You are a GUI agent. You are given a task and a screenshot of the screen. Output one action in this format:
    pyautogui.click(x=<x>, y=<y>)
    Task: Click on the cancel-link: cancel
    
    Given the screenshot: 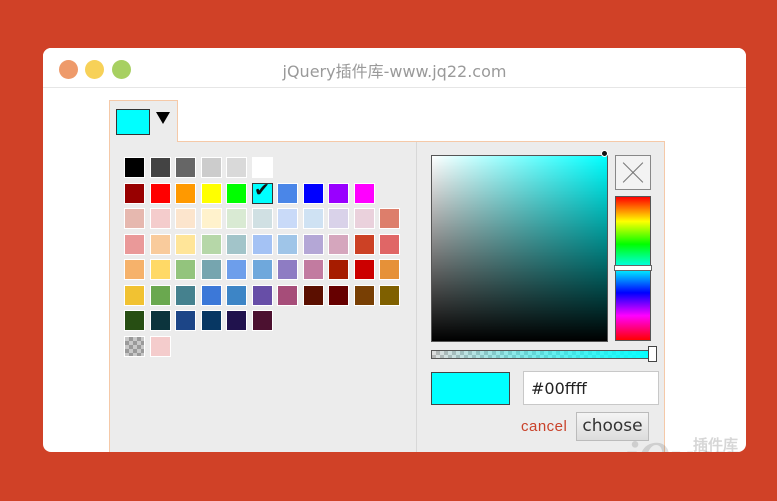 What is the action you would take?
    pyautogui.click(x=544, y=426)
    